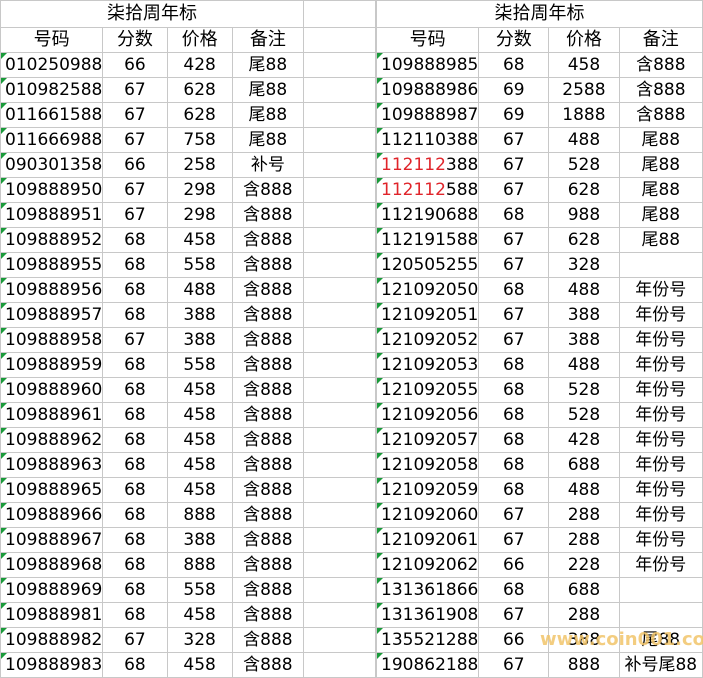 The height and width of the screenshot is (678, 703). I want to click on right-header-score: 分数, so click(514, 40).